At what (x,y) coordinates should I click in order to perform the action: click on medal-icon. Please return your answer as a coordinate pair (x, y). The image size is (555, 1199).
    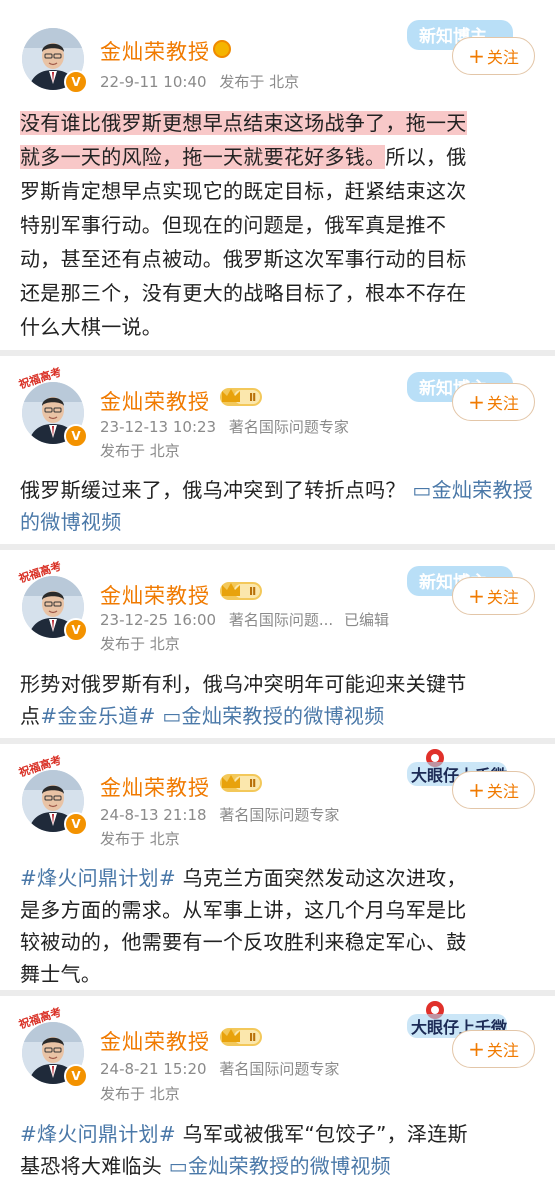
    Looking at the image, I should click on (222, 49).